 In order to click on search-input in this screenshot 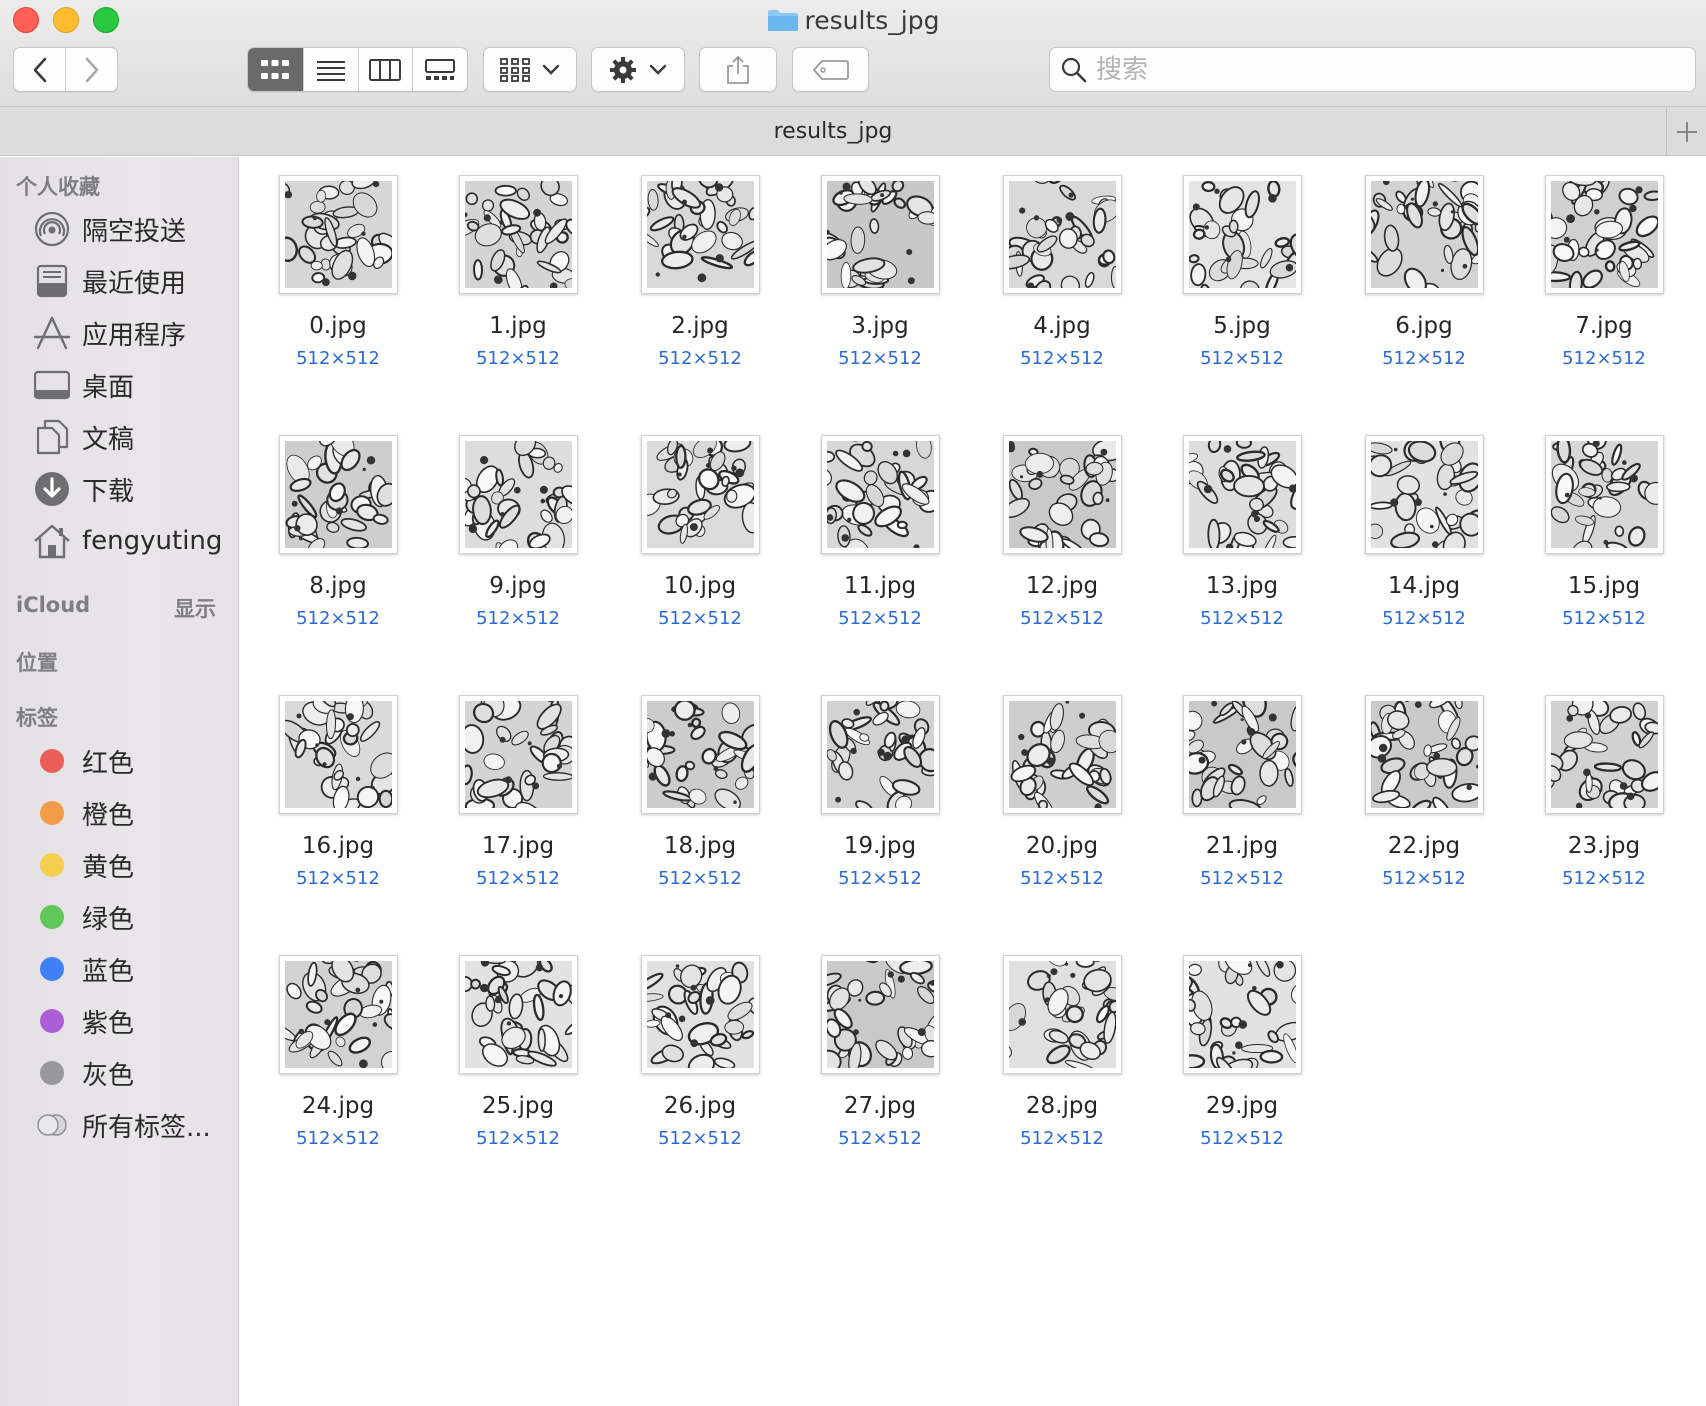, I will do `click(1376, 69)`.